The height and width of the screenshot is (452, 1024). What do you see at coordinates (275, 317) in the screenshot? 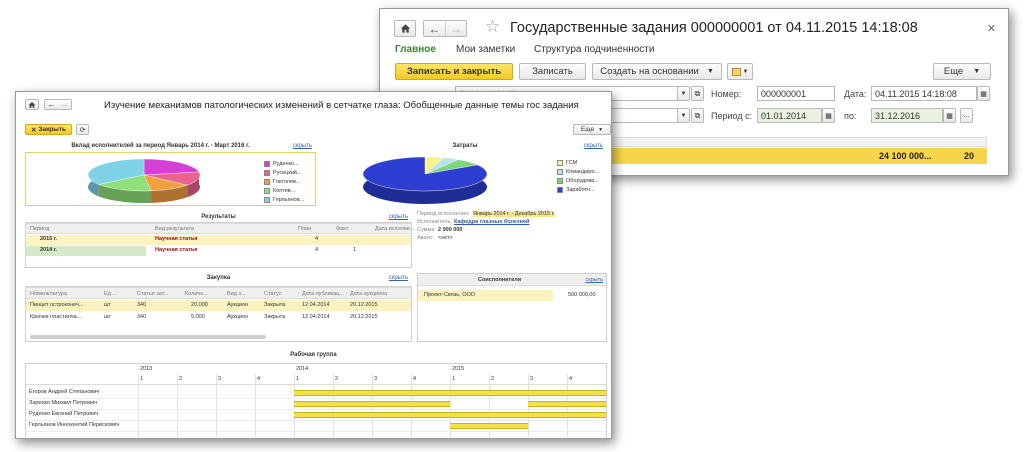
I see `purchase-cell-5: Закрыта` at bounding box center [275, 317].